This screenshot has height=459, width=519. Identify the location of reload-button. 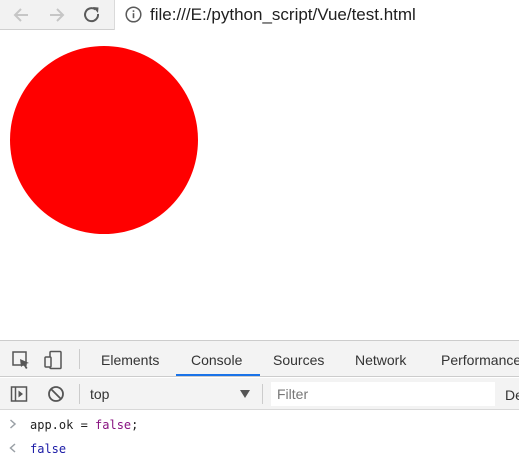
(92, 15).